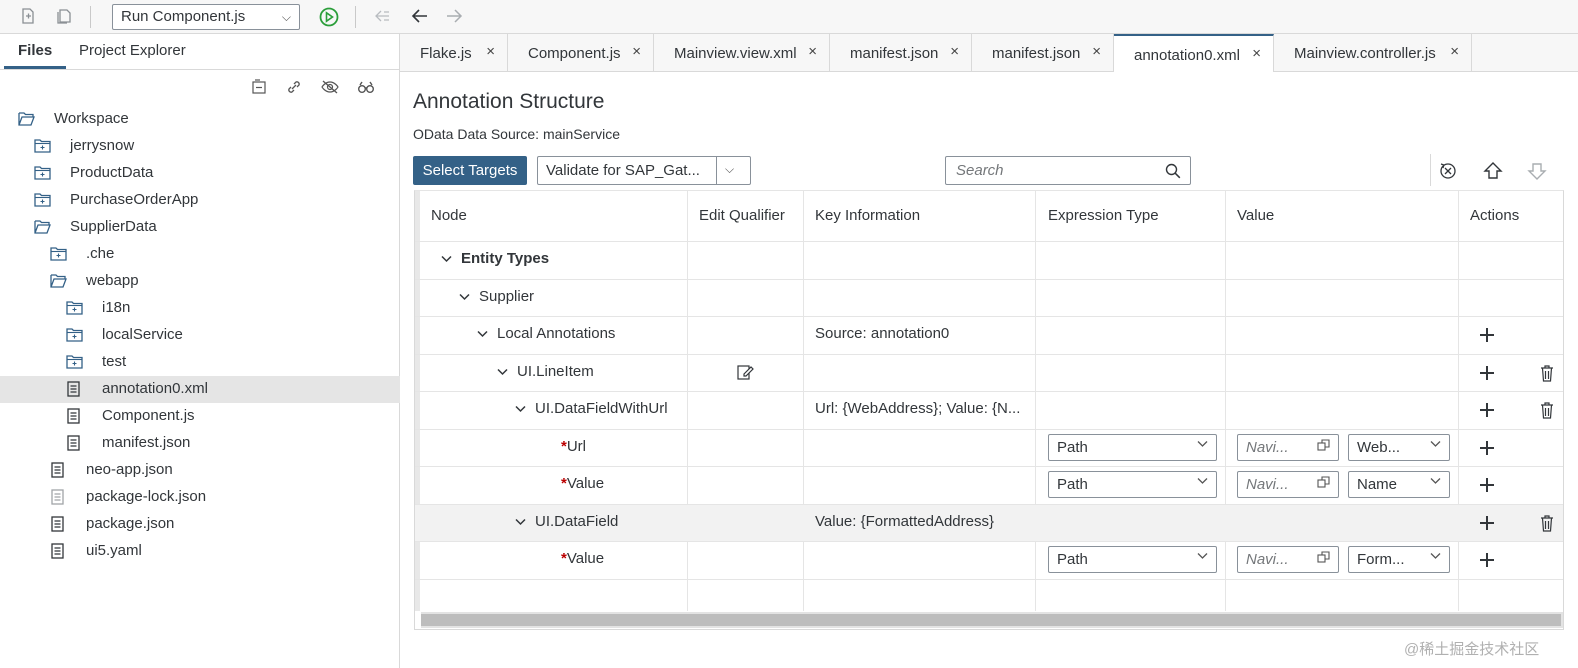 The height and width of the screenshot is (668, 1578). Describe the element at coordinates (200, 524) in the screenshot. I see `tree-item: package.json` at that location.